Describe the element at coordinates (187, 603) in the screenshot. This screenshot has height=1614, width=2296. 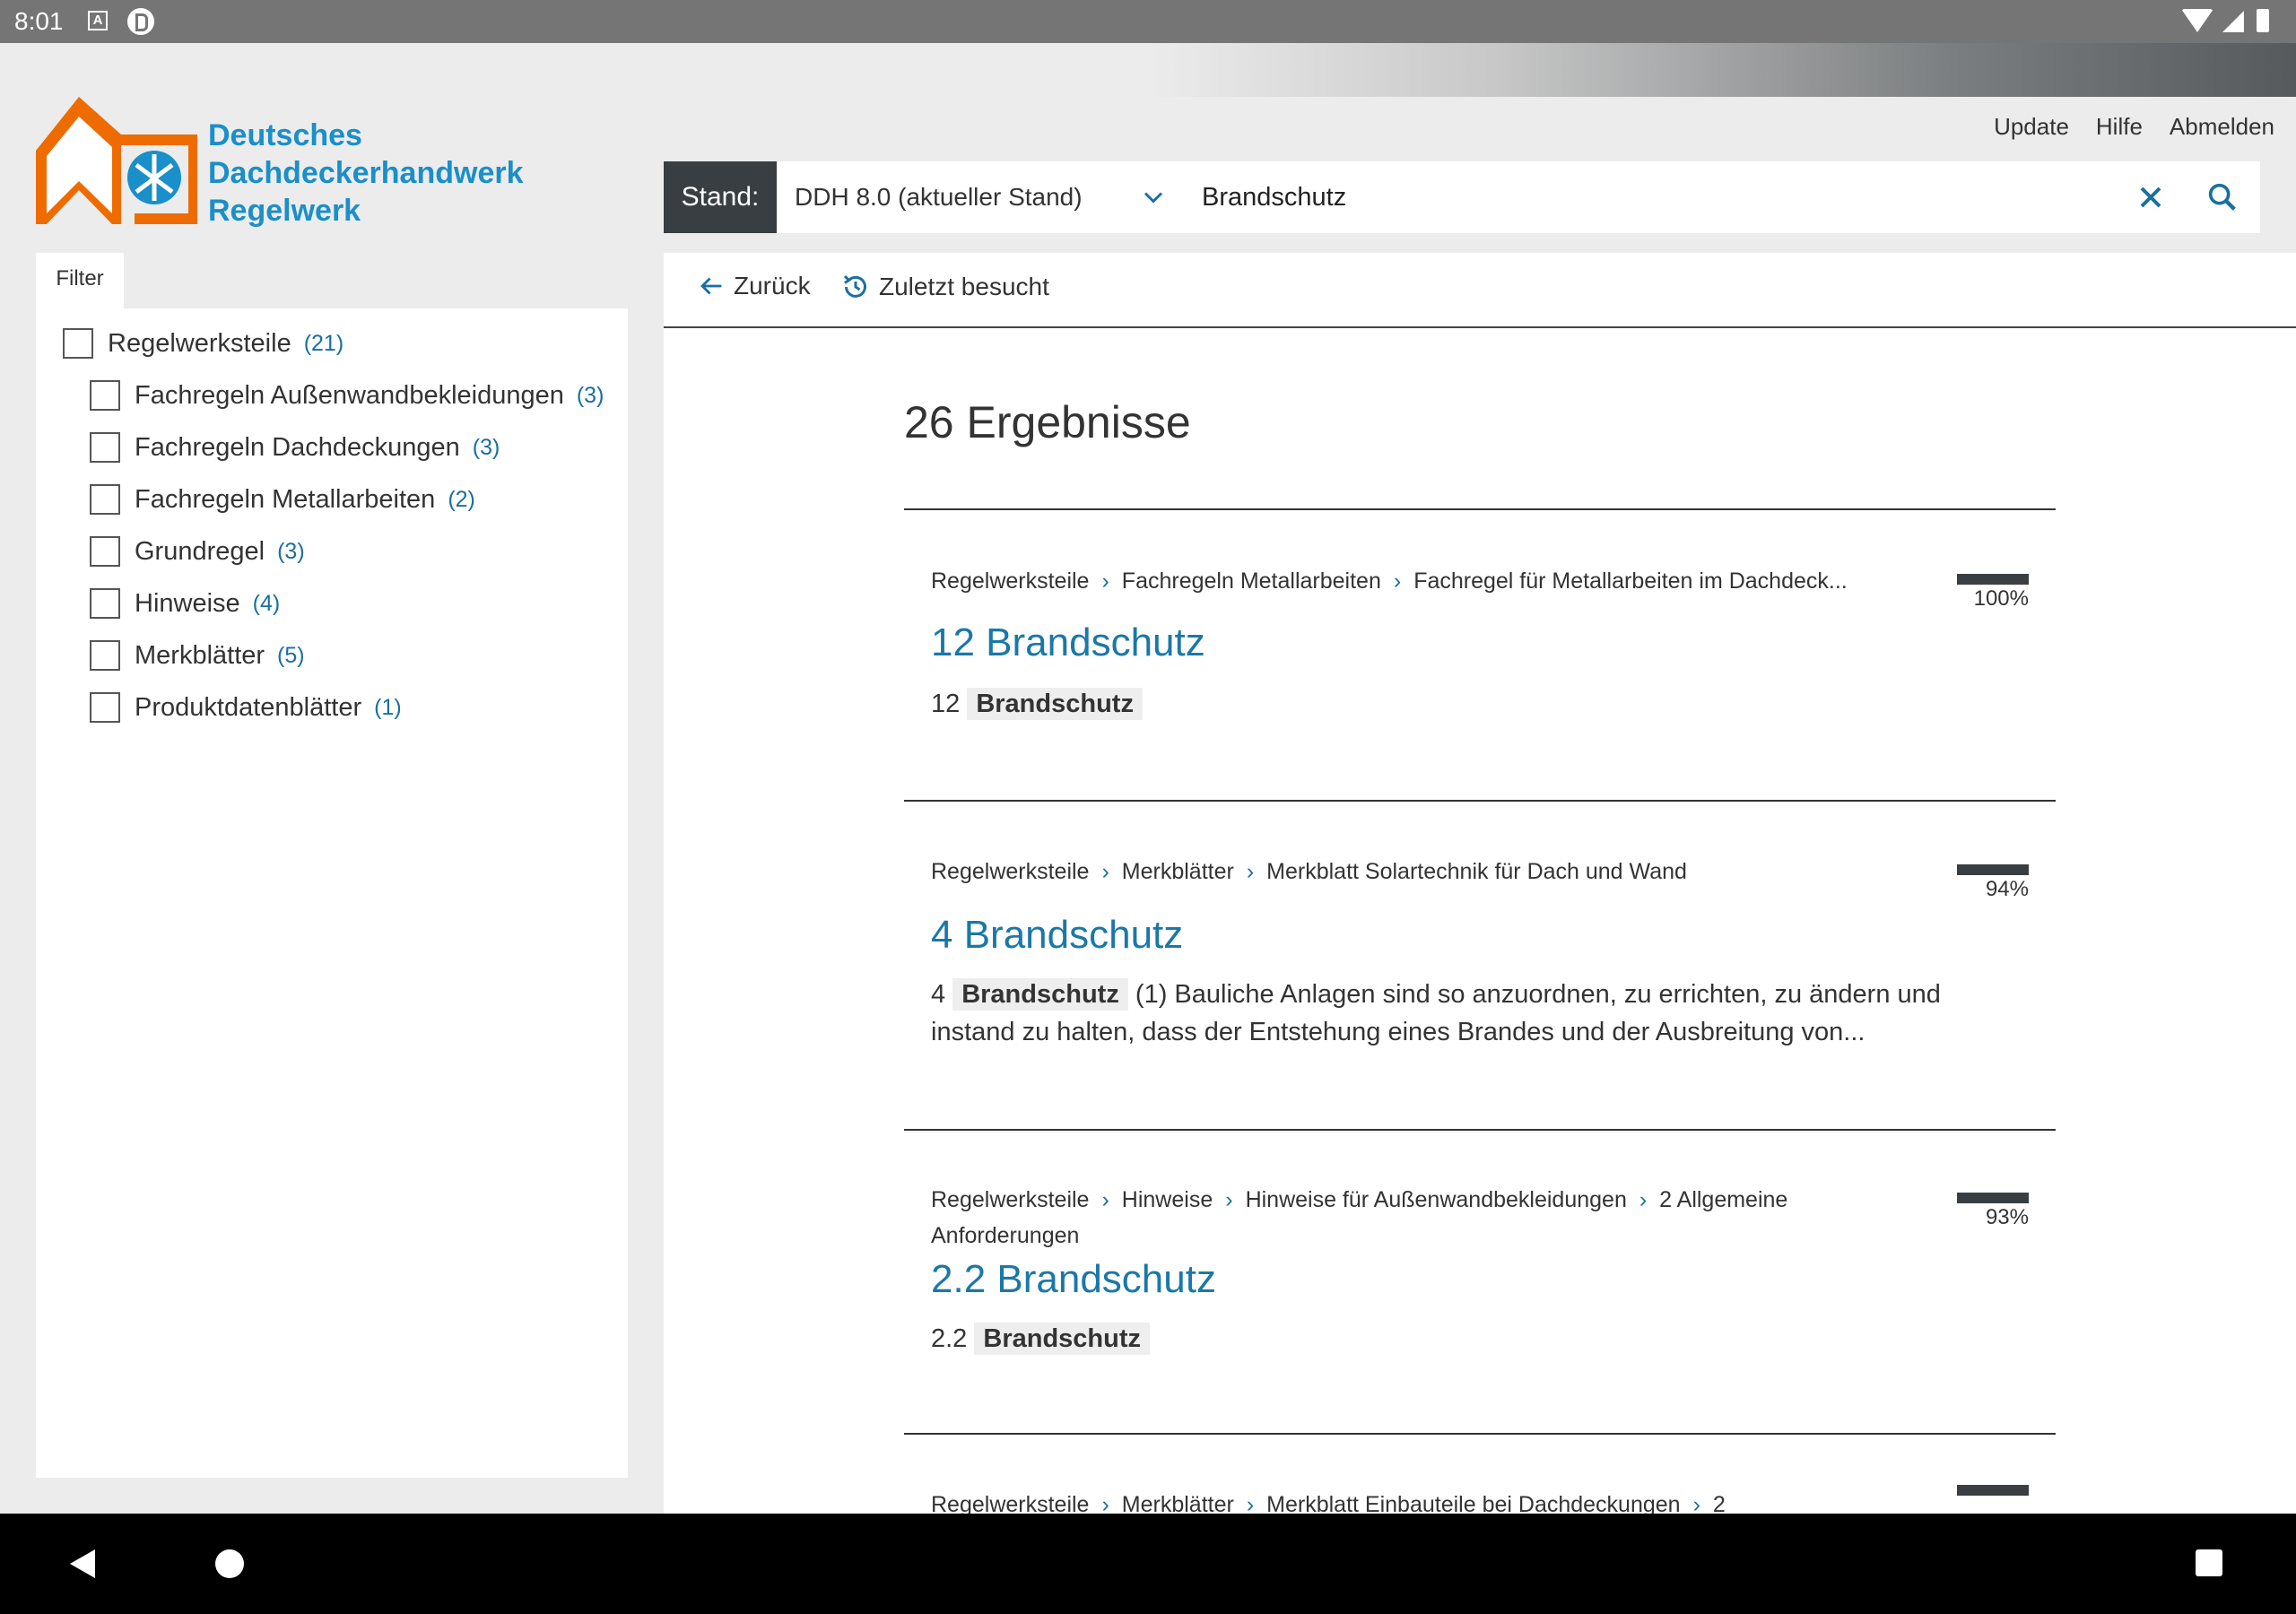
I see `filter-label: Hinweise` at that location.